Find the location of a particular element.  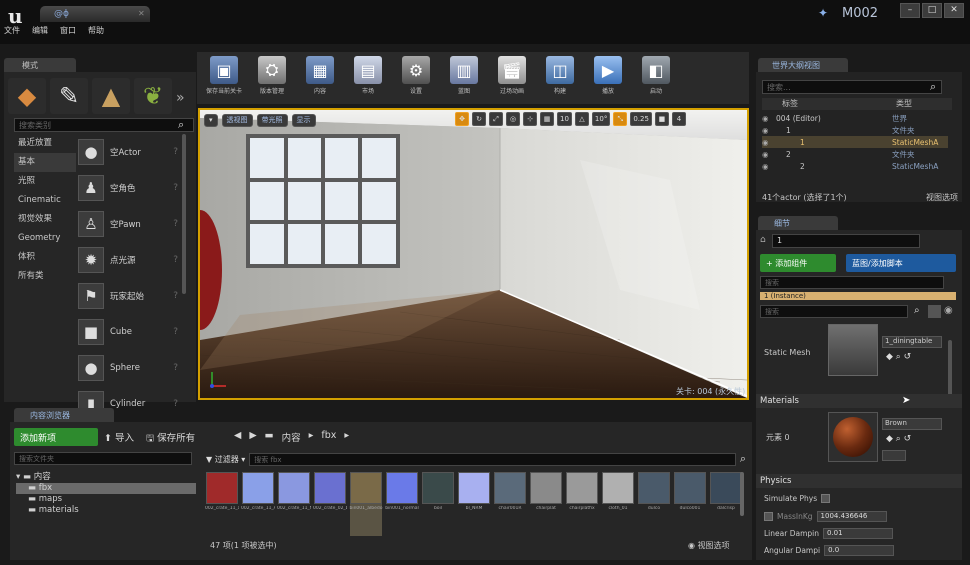

asset-tile: bin001_normal is located at coordinates (402, 504).